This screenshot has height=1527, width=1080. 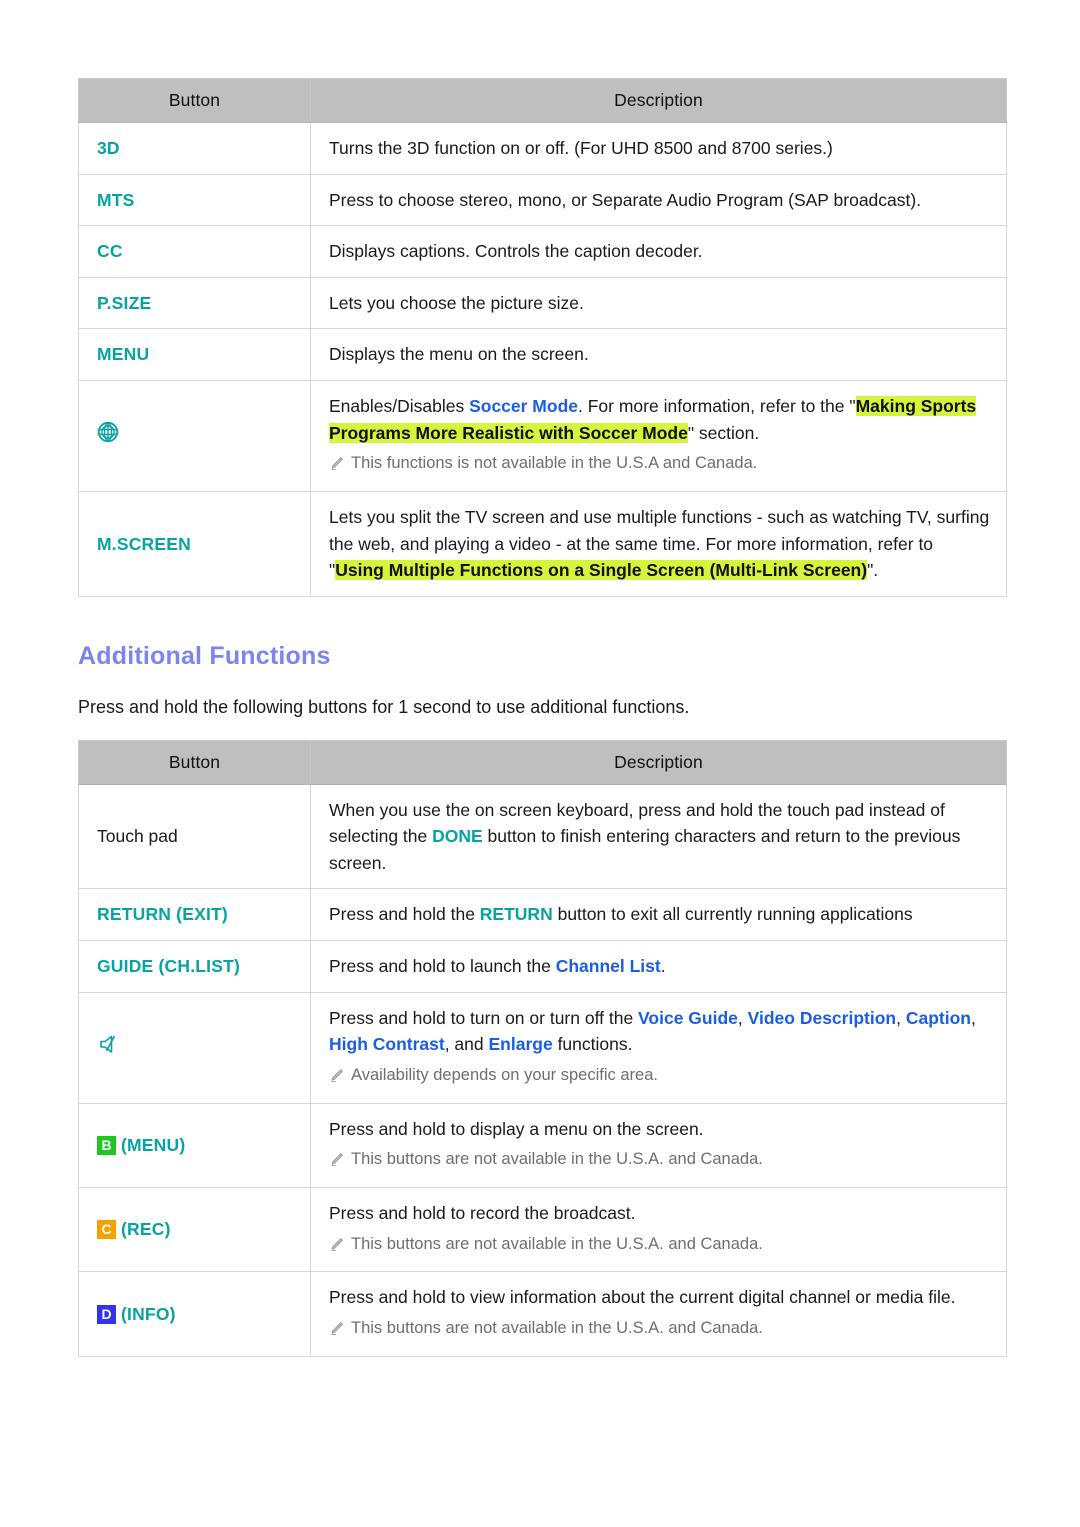 I want to click on button-label: (INFO), so click(x=148, y=1313).